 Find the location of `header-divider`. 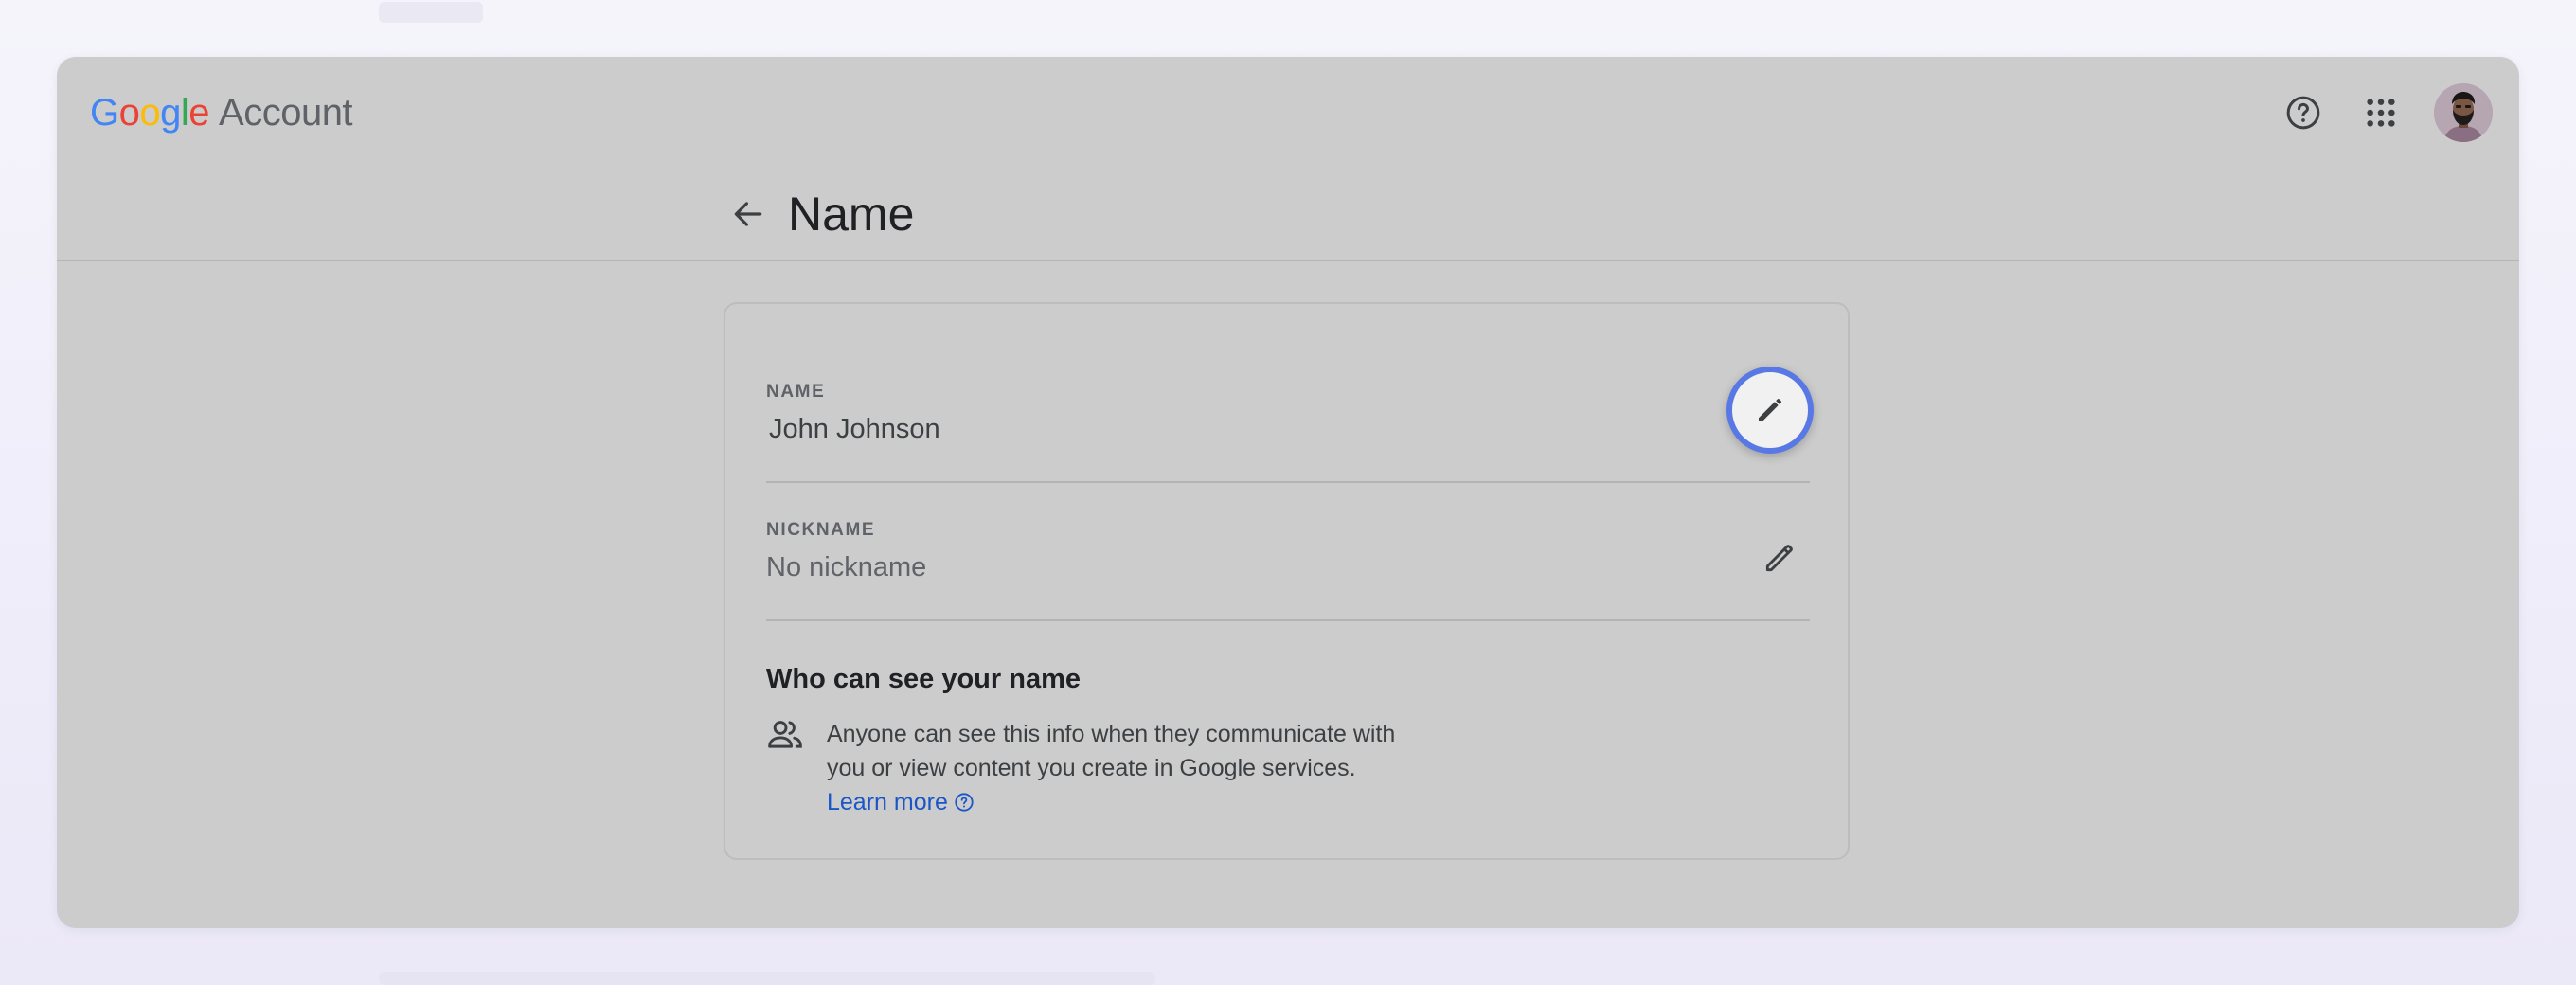

header-divider is located at coordinates (1288, 260).